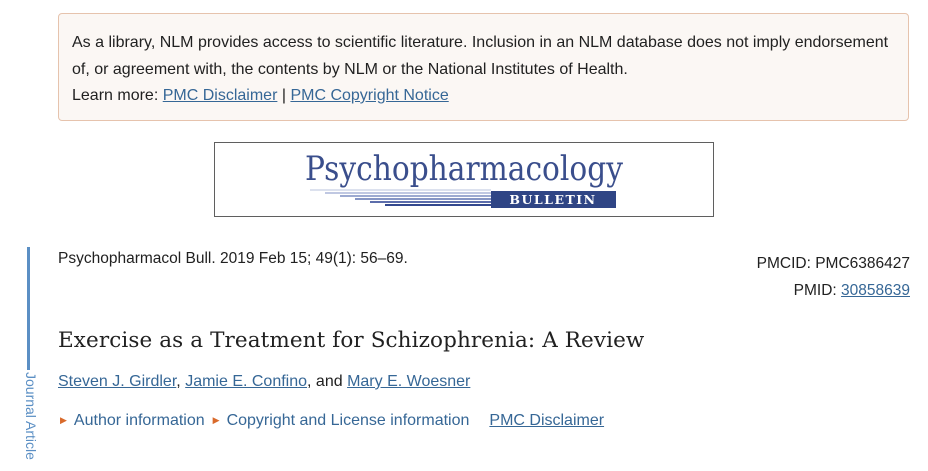 The width and height of the screenshot is (928, 471). I want to click on learn-more-label: Learn more:, so click(115, 95).